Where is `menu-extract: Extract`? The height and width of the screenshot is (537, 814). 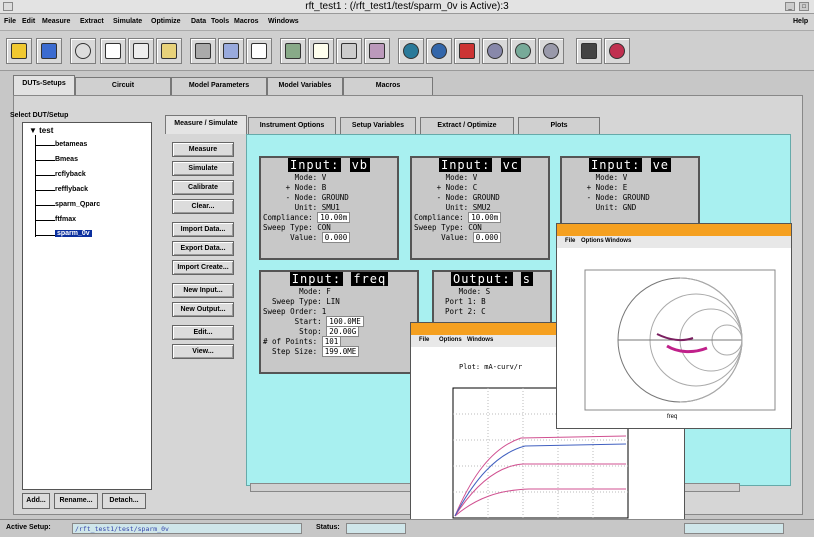 menu-extract: Extract is located at coordinates (92, 21).